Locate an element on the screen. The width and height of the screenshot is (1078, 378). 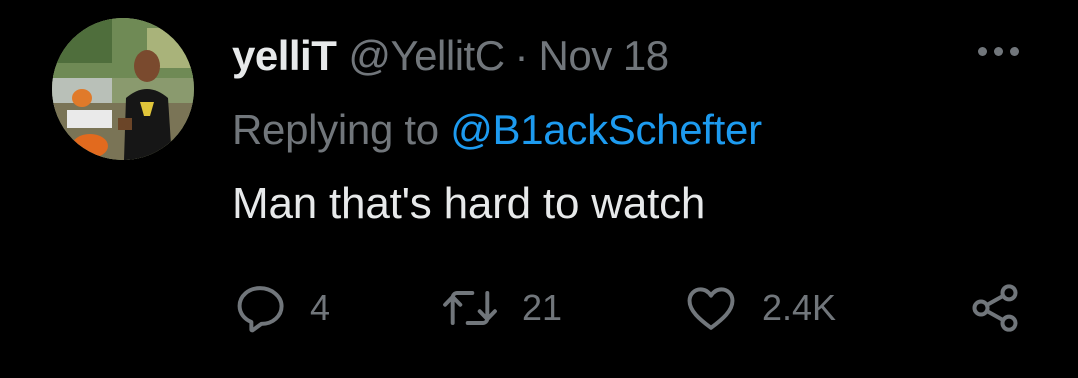
share-icon is located at coordinates (995, 308).